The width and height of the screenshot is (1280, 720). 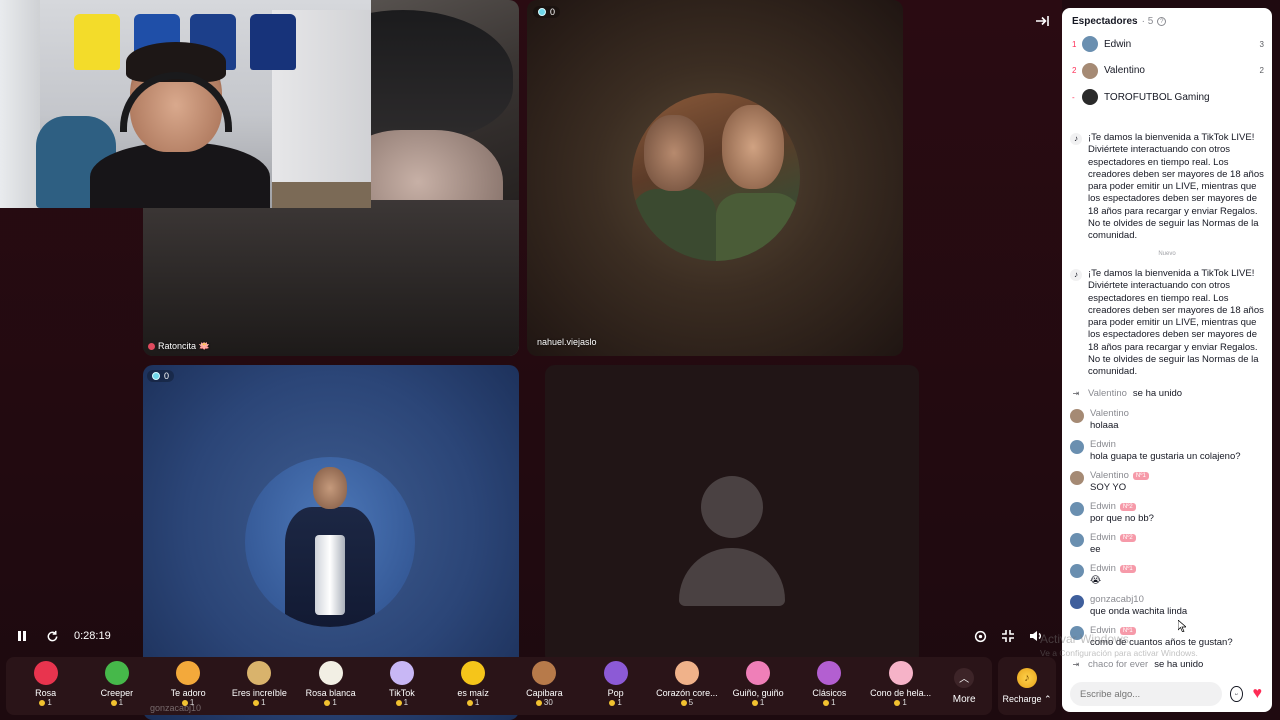 I want to click on chat-text: holaaa, so click(x=1104, y=425).